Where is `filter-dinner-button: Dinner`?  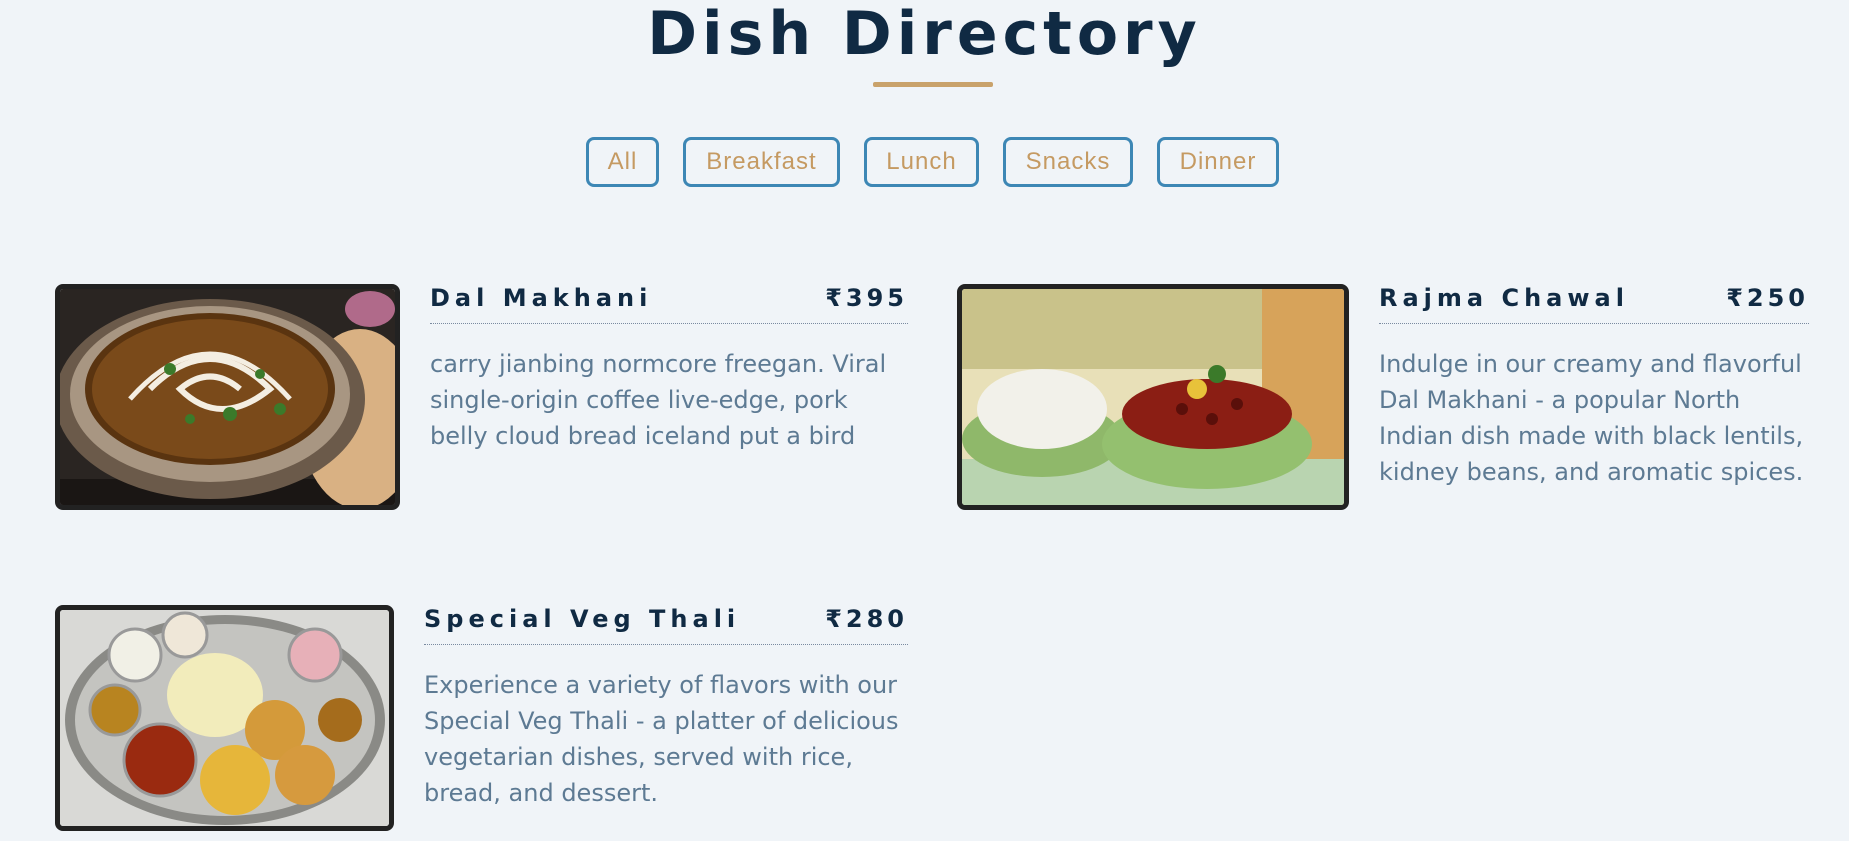 filter-dinner-button: Dinner is located at coordinates (1218, 162).